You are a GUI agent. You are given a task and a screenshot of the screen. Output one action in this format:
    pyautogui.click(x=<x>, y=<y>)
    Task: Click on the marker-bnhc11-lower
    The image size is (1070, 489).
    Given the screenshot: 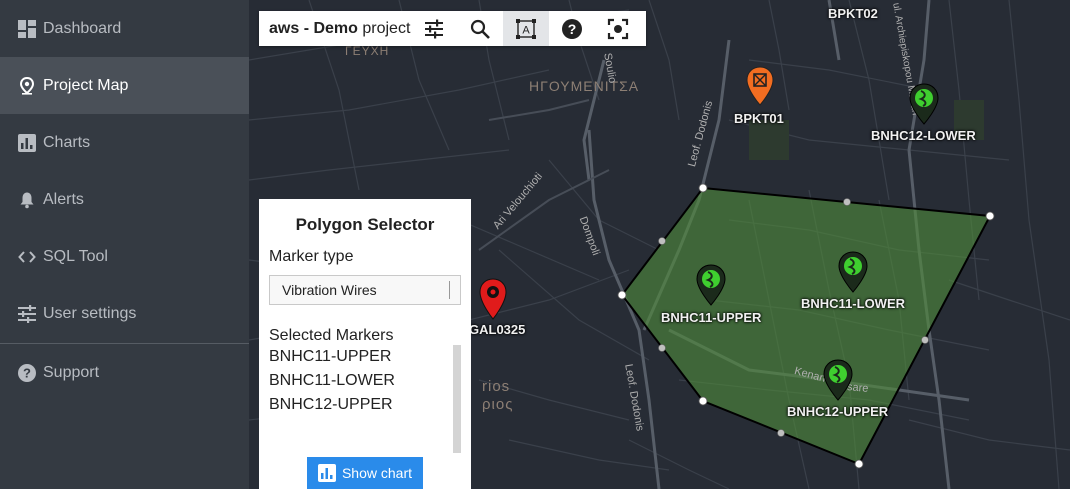 What is the action you would take?
    pyautogui.click(x=853, y=274)
    